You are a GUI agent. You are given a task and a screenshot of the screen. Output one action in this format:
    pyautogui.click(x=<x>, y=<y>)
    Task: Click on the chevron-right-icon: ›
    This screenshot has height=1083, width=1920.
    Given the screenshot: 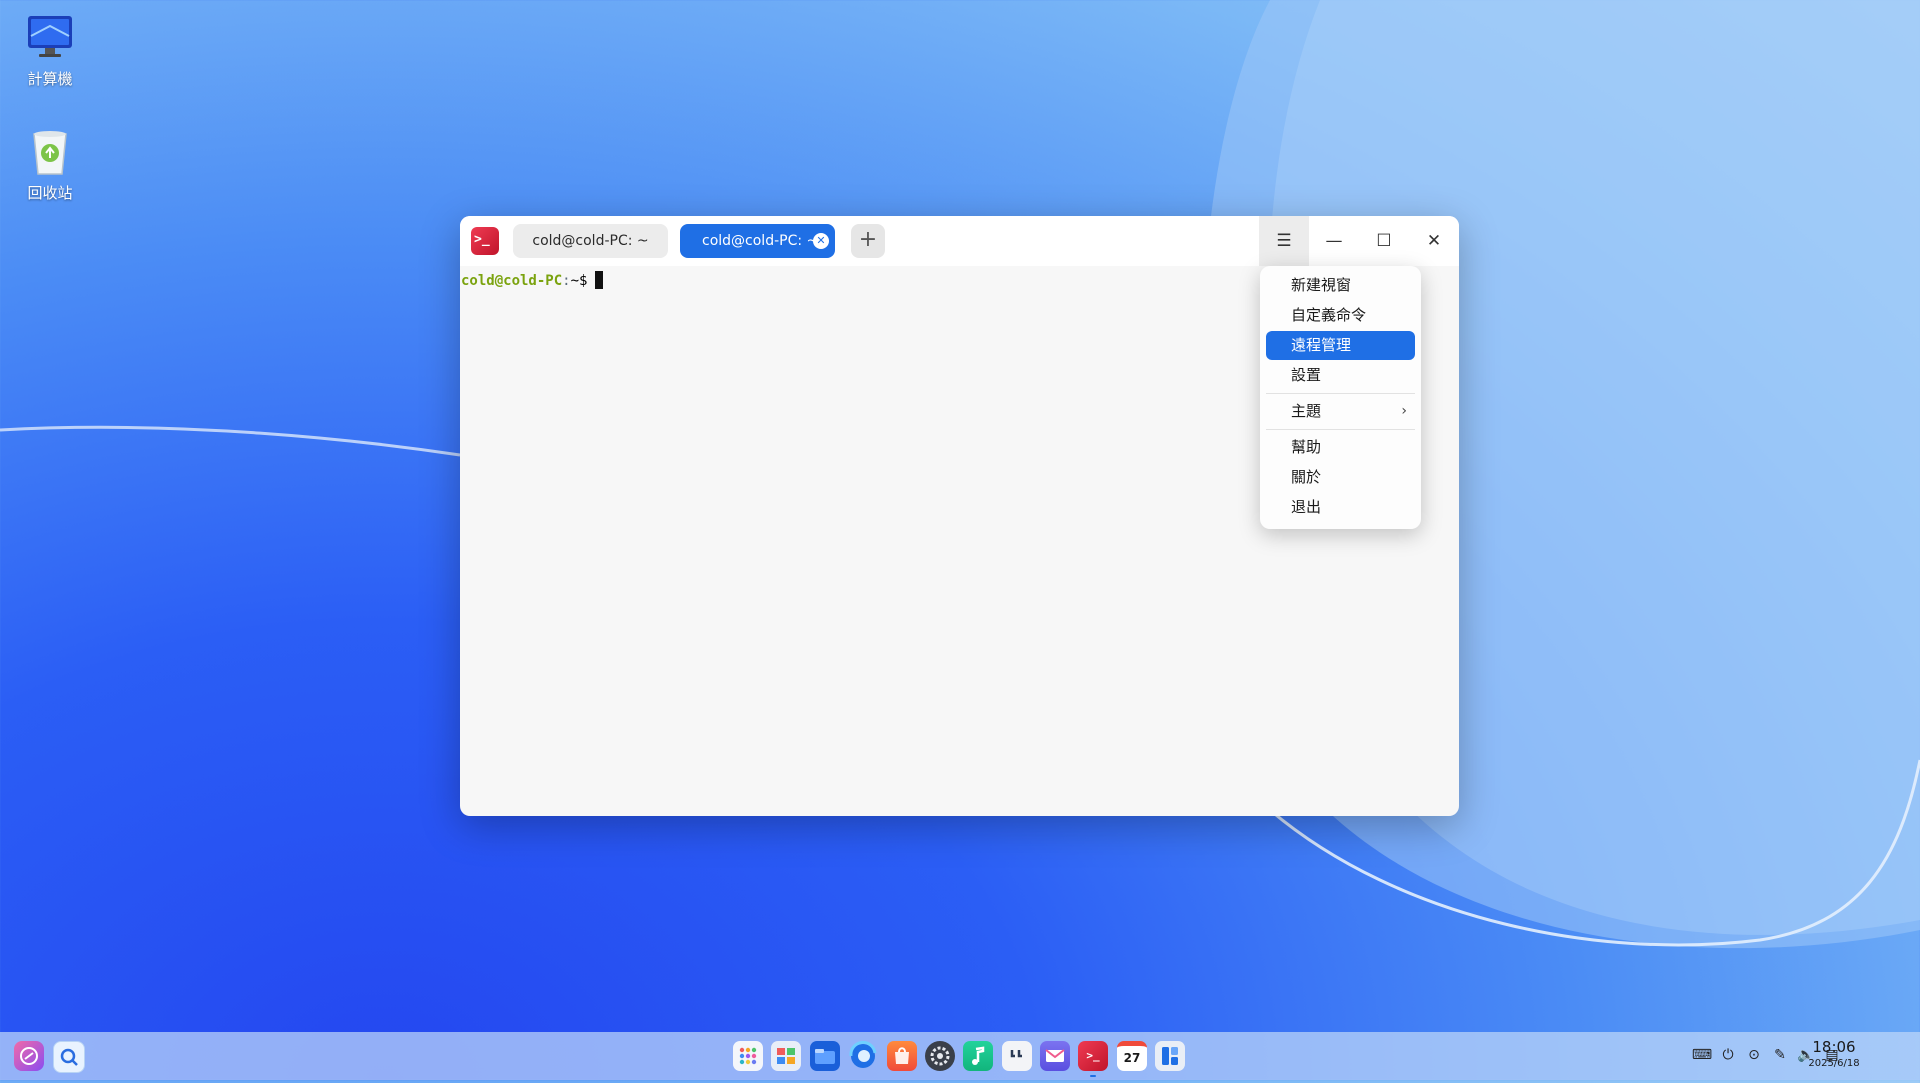 What is the action you would take?
    pyautogui.click(x=1404, y=411)
    